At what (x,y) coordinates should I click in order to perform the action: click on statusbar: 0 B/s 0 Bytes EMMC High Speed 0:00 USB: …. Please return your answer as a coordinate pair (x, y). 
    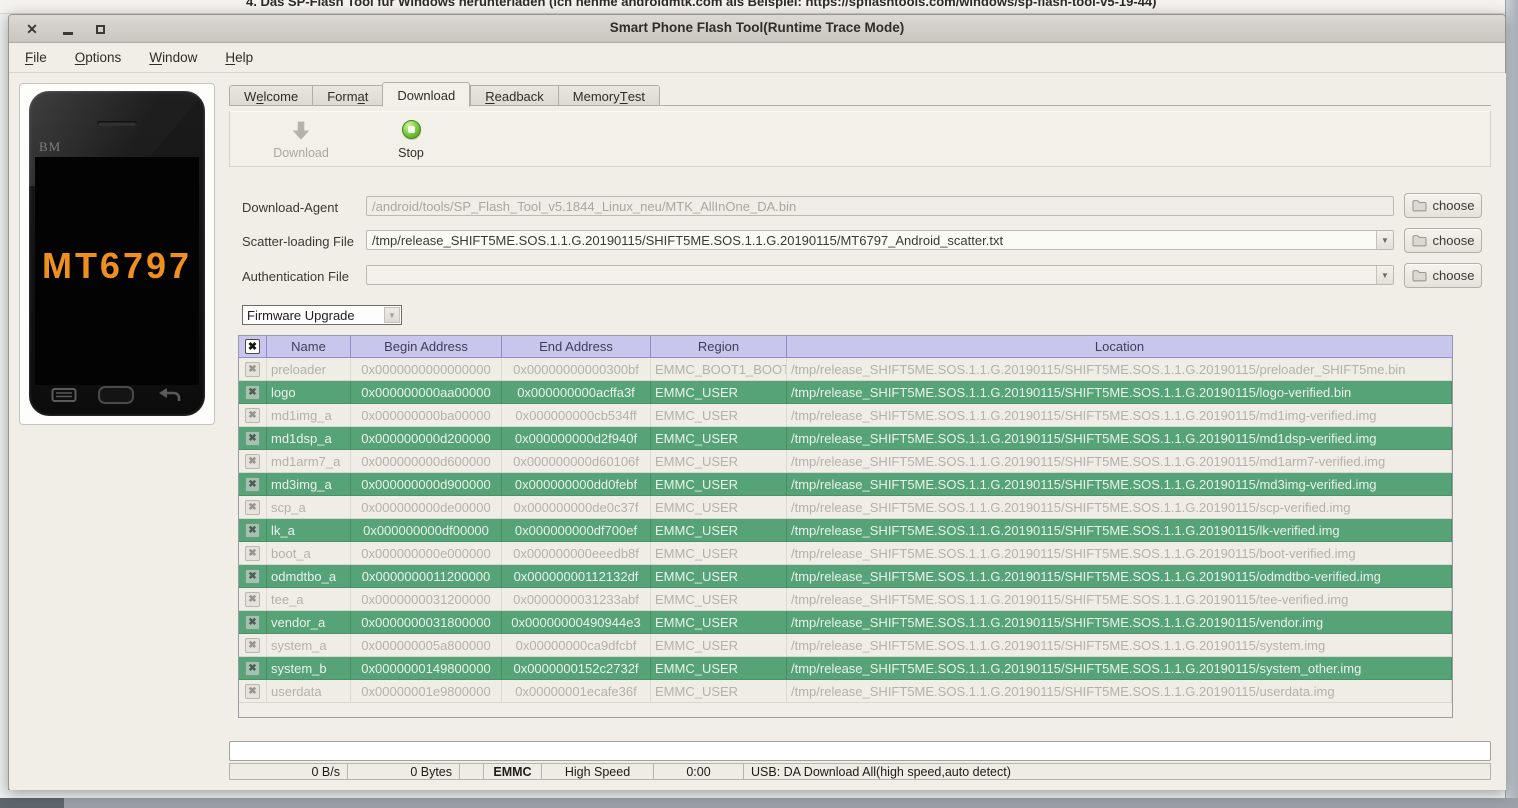
    Looking at the image, I should click on (860, 771).